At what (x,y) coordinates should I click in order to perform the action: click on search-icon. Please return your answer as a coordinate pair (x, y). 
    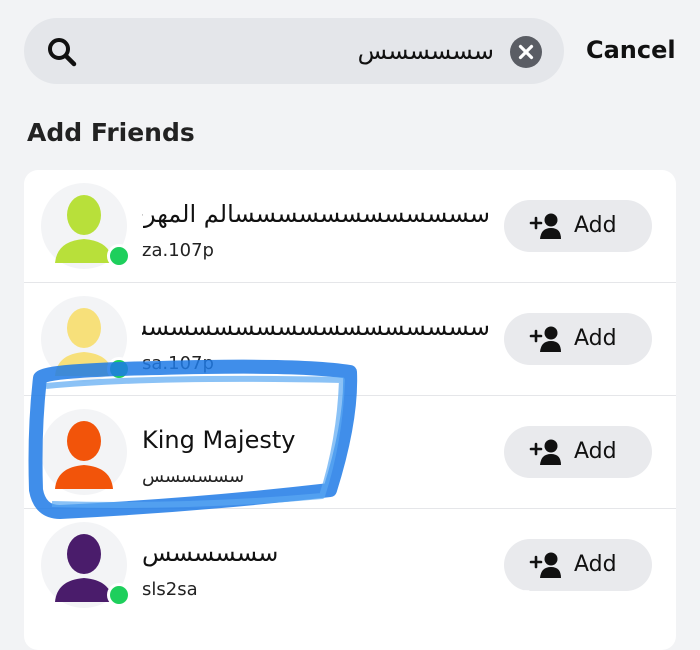
    Looking at the image, I should click on (62, 52).